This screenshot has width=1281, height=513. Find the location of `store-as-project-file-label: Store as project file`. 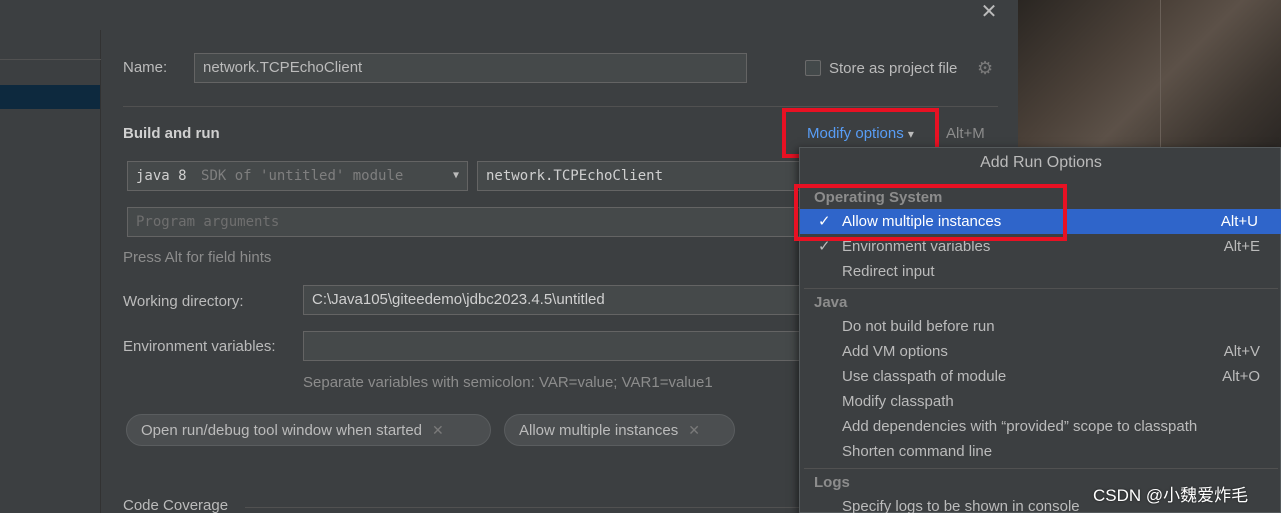

store-as-project-file-label: Store as project file is located at coordinates (893, 68).